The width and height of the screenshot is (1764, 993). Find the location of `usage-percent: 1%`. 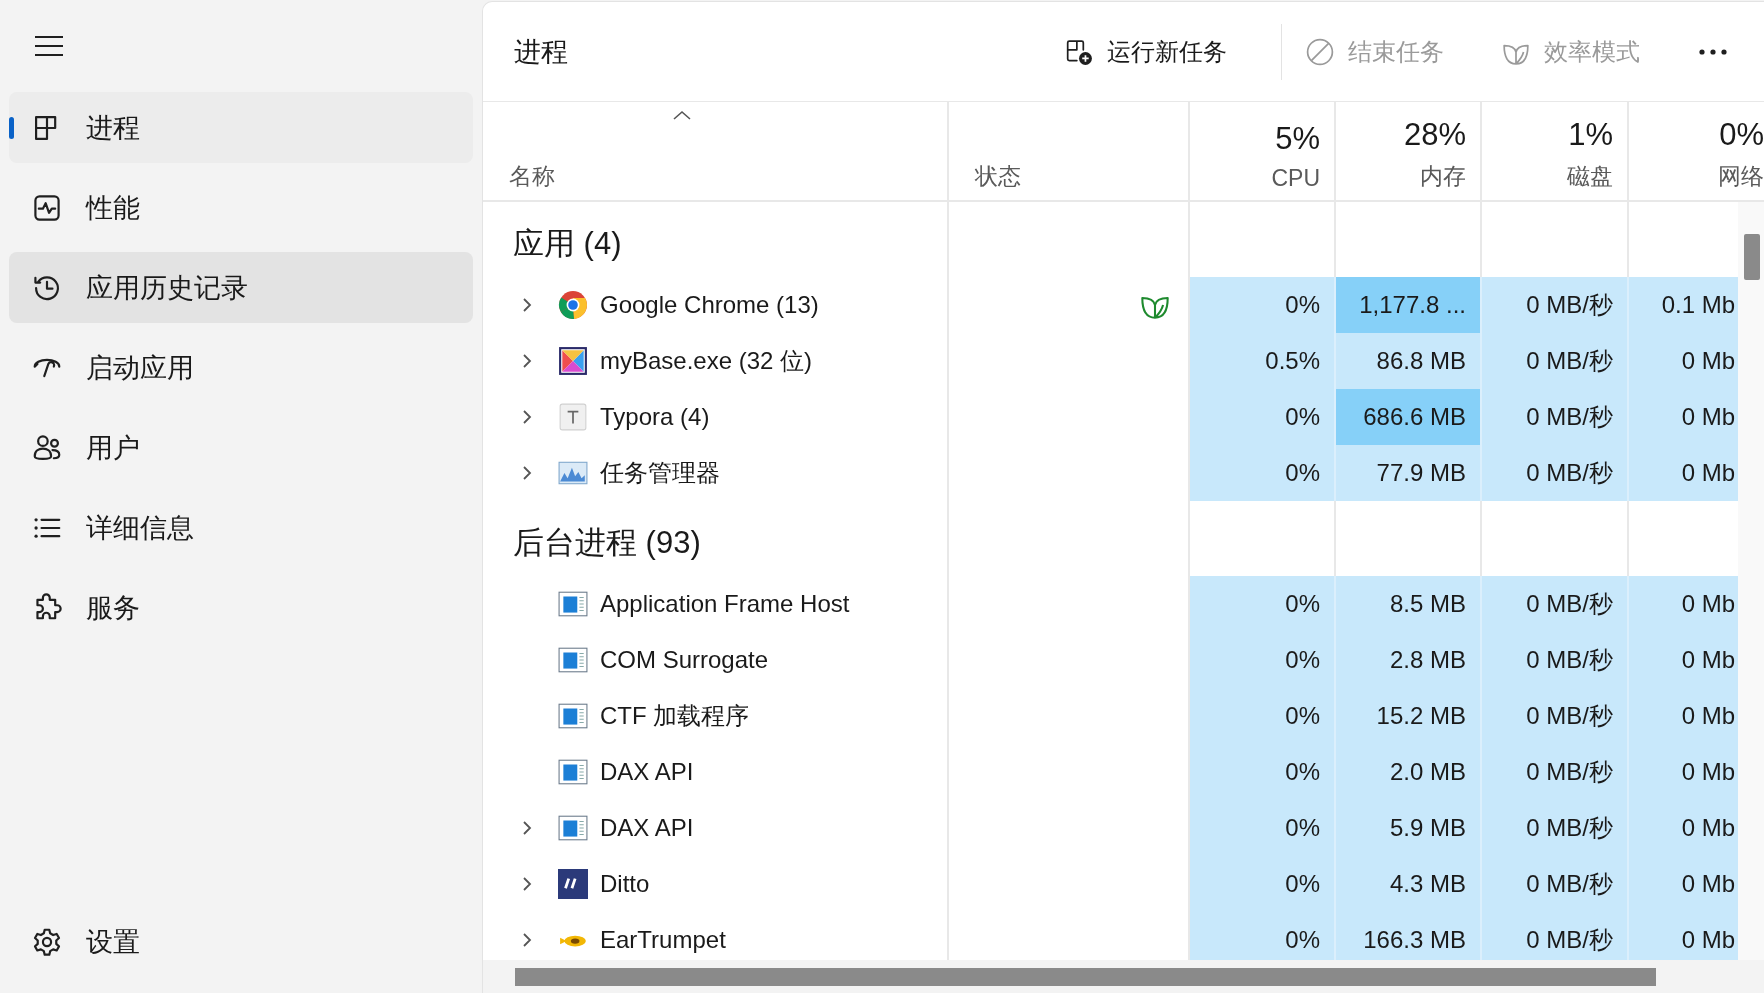

usage-percent: 1% is located at coordinates (1590, 135).